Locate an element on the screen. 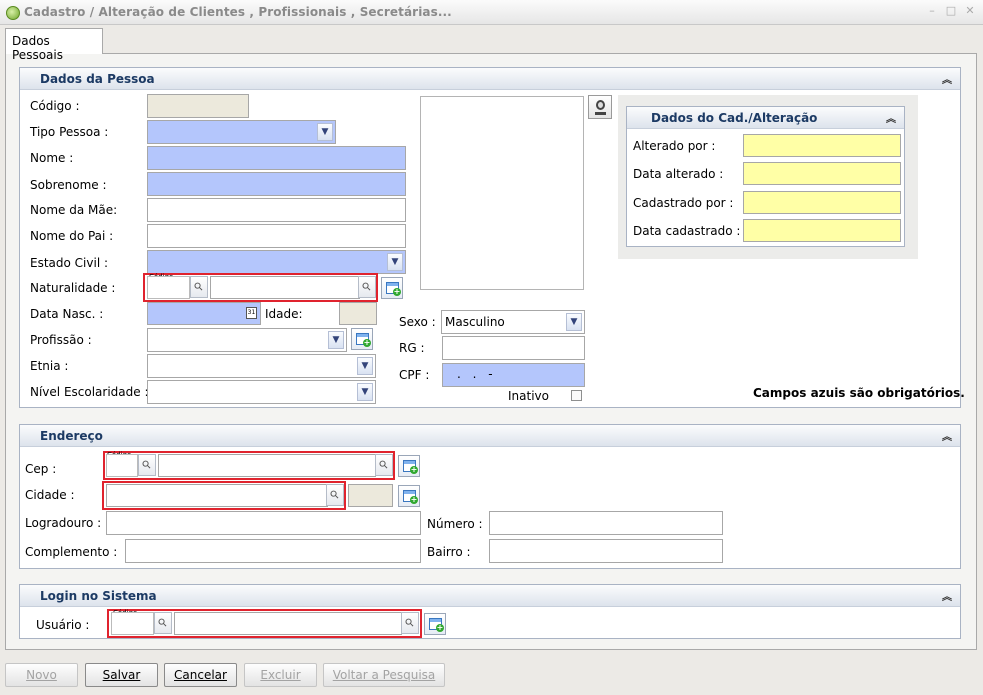 This screenshot has height=695, width=983. nivel-escolaridade-select: ▼ is located at coordinates (261, 392).